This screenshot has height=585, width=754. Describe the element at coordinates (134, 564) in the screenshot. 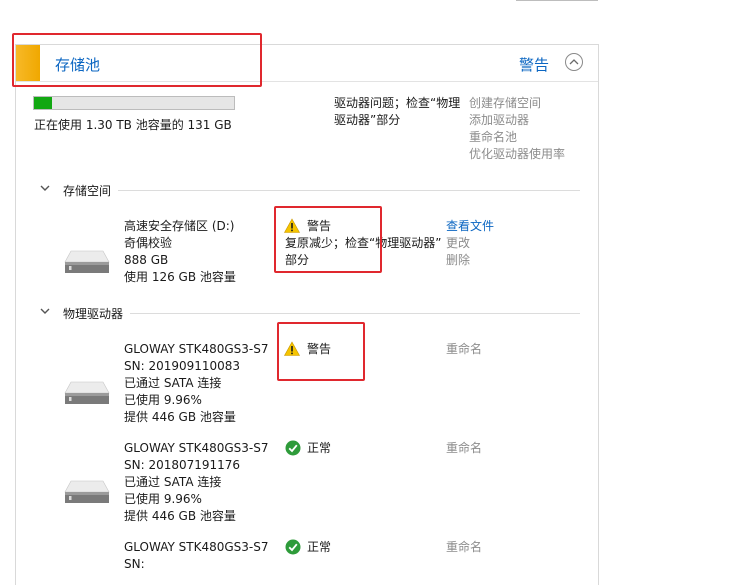

I see `drive-serial: SN:` at that location.